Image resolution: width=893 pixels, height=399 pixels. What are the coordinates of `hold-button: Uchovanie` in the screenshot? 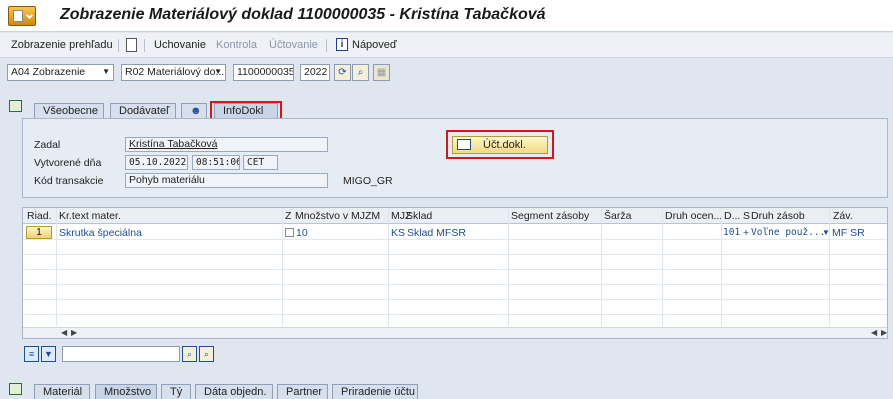 It's located at (180, 45).